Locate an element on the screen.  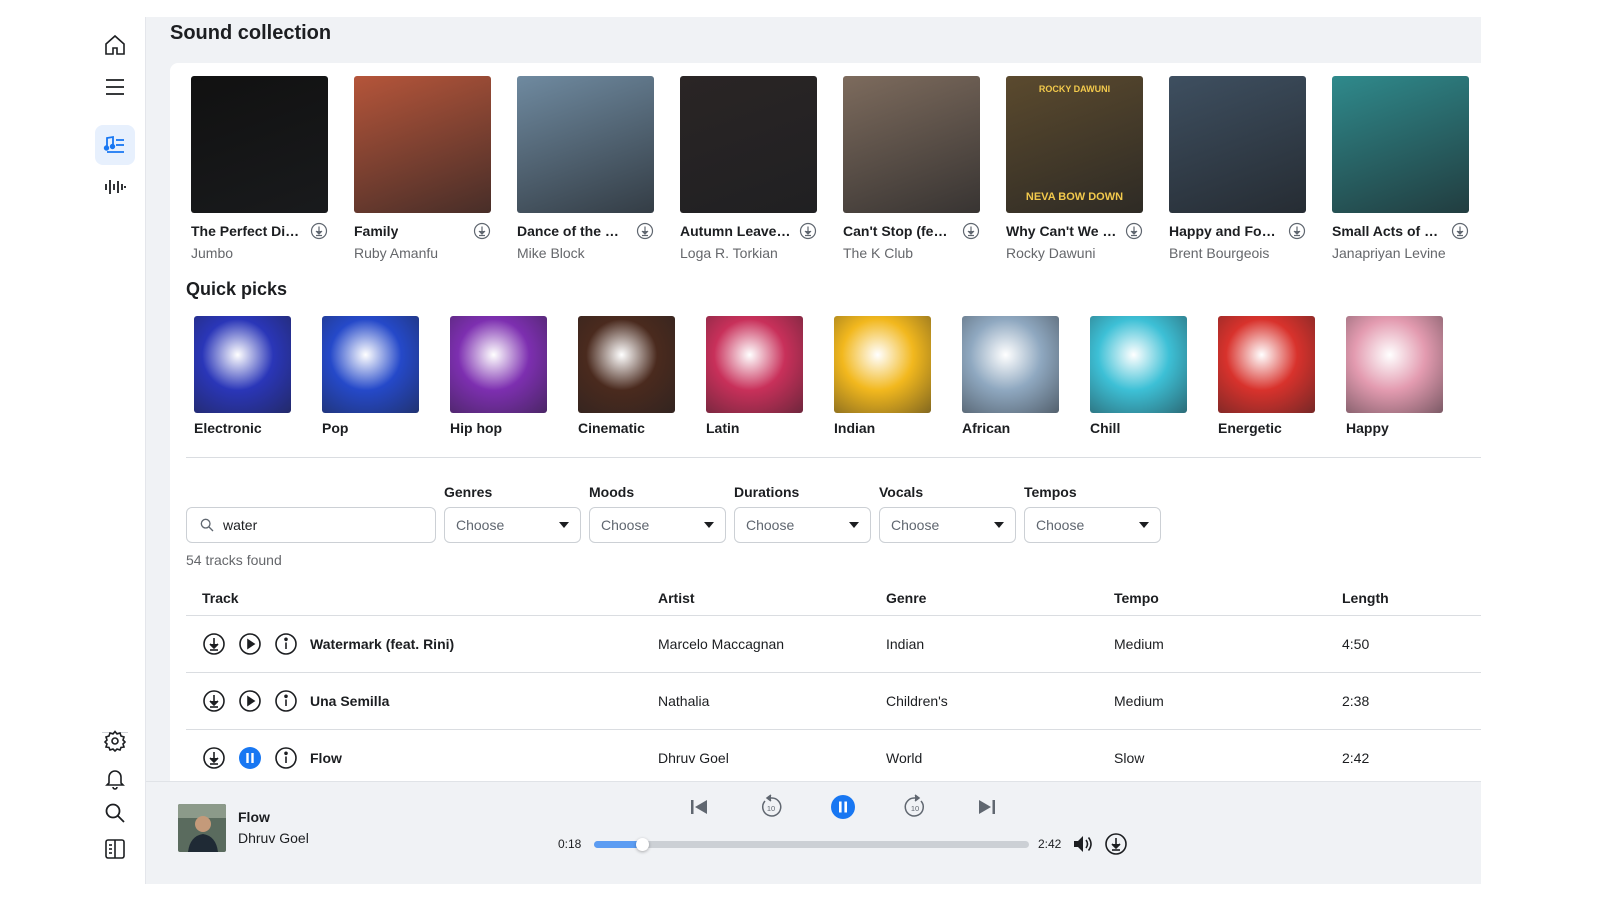
progress-handle is located at coordinates (643, 844).